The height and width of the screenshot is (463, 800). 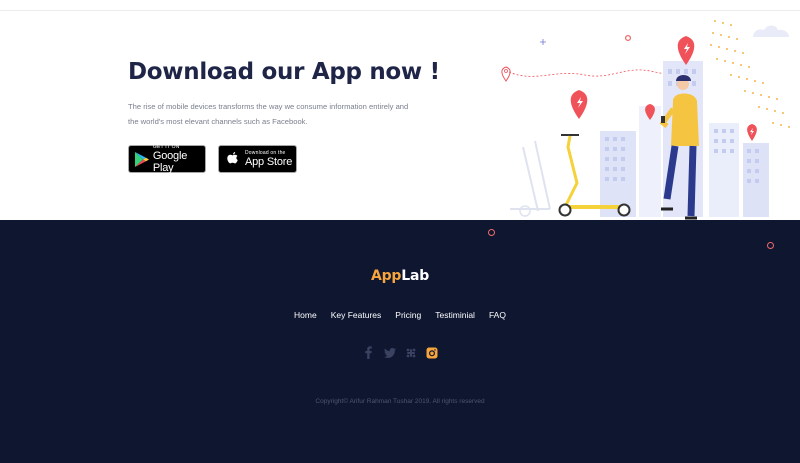 I want to click on footer-link-home: Home, so click(x=305, y=315).